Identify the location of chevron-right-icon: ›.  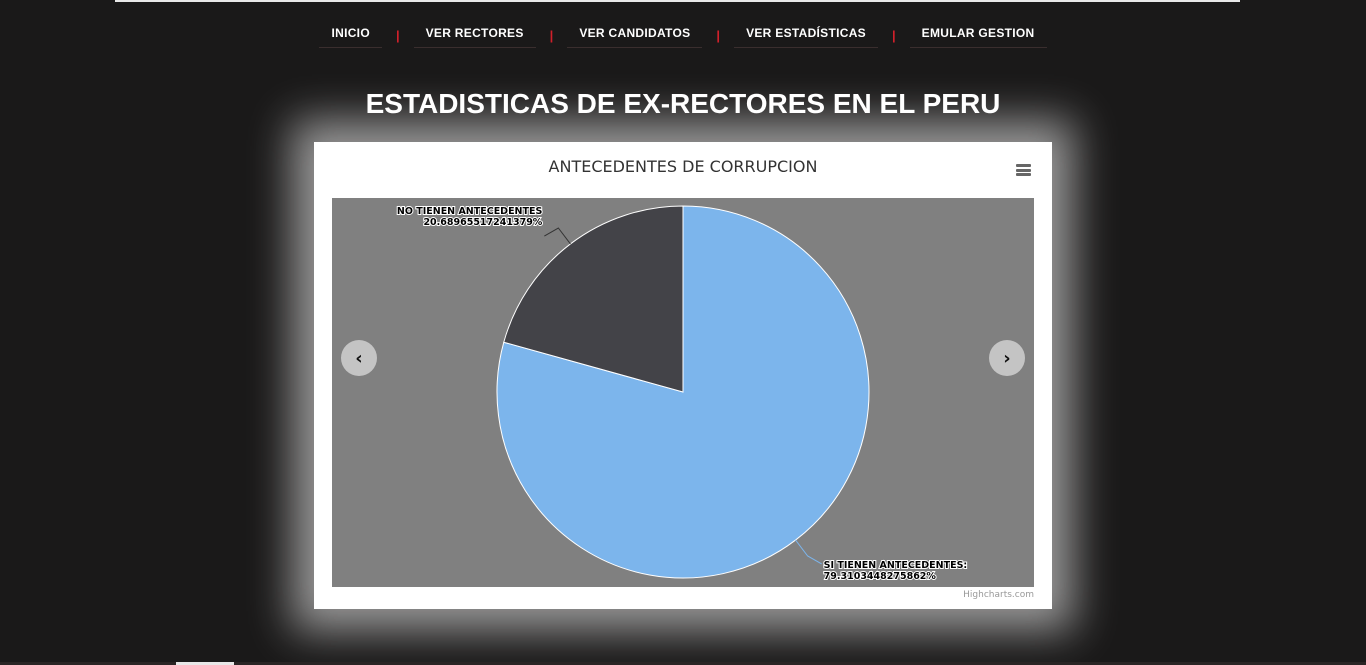
(1007, 358).